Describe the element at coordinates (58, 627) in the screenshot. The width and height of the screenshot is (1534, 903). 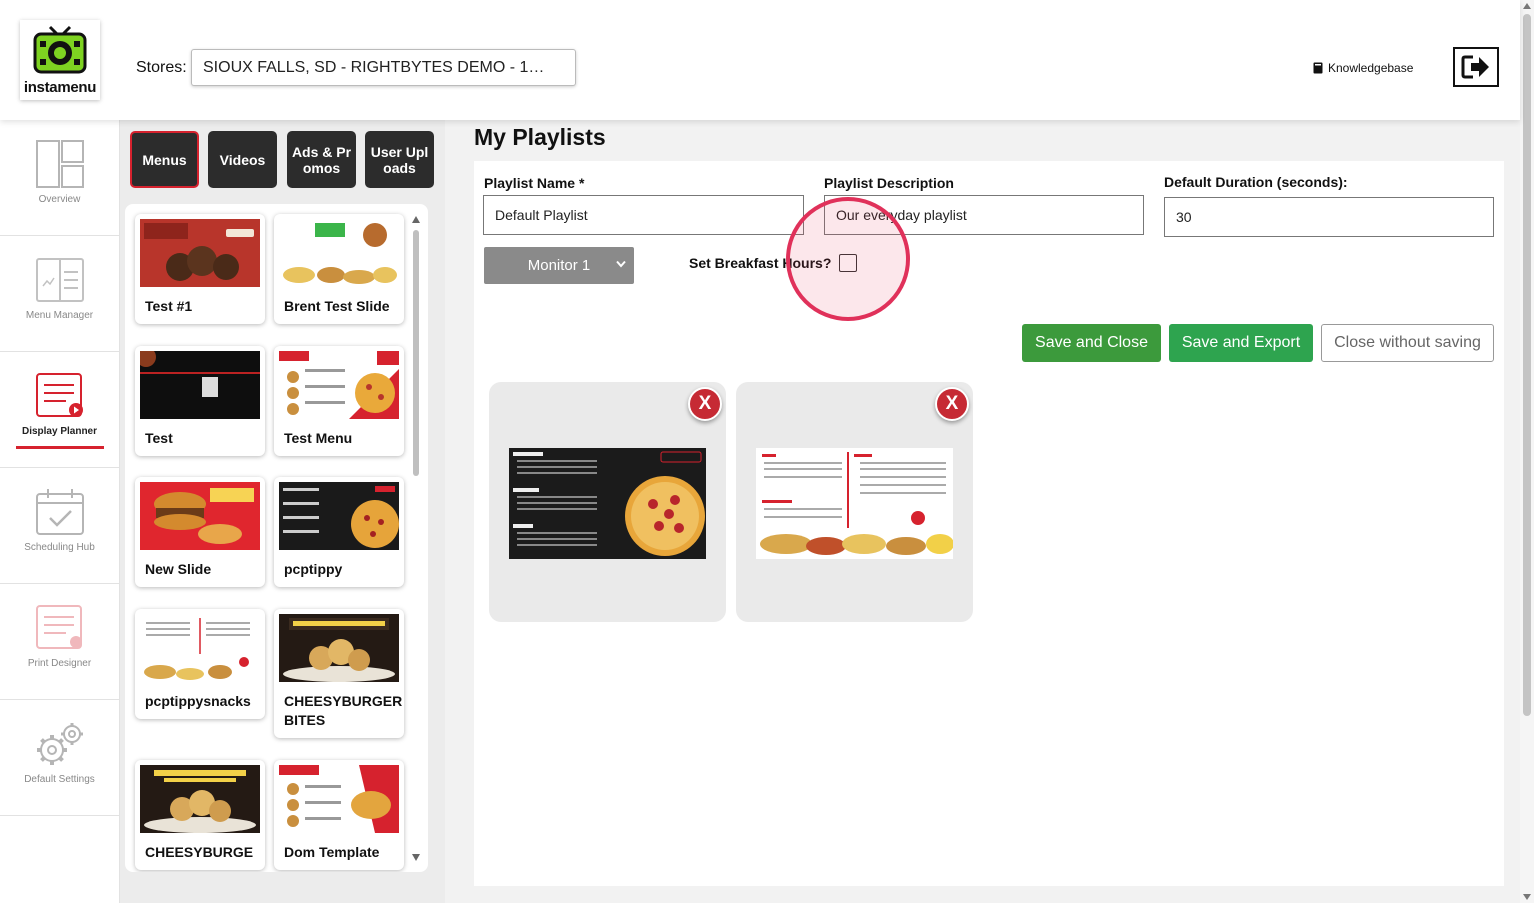
I see `print-icon` at that location.